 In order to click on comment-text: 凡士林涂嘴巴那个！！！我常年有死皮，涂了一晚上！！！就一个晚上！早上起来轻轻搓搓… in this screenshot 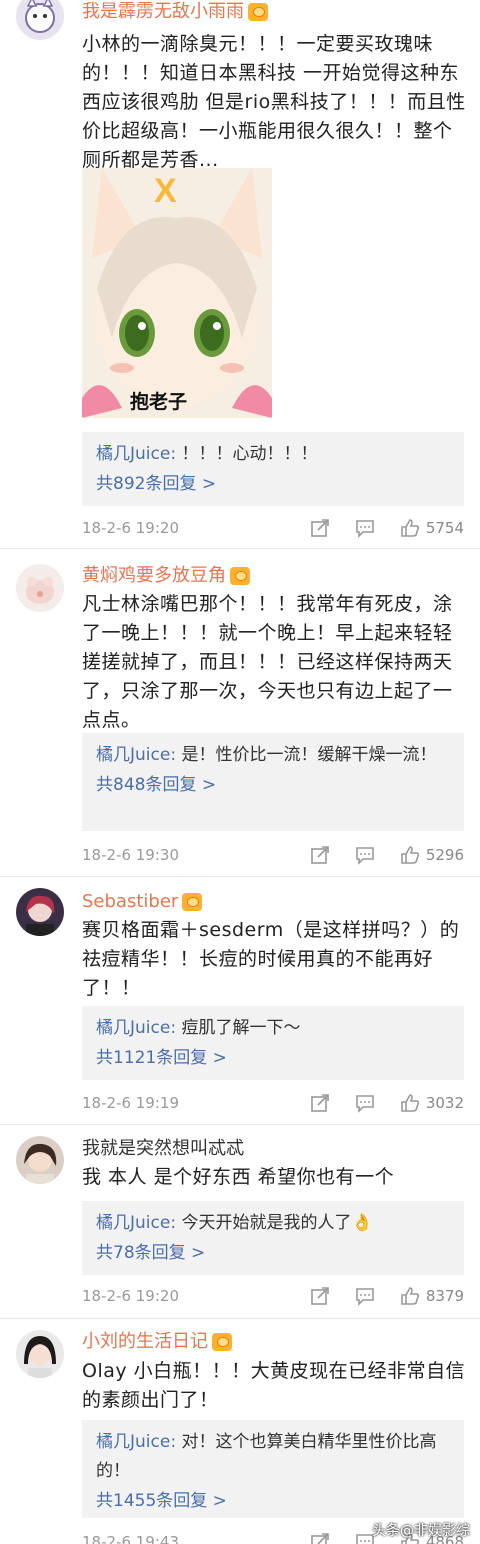, I will do `click(267, 662)`.